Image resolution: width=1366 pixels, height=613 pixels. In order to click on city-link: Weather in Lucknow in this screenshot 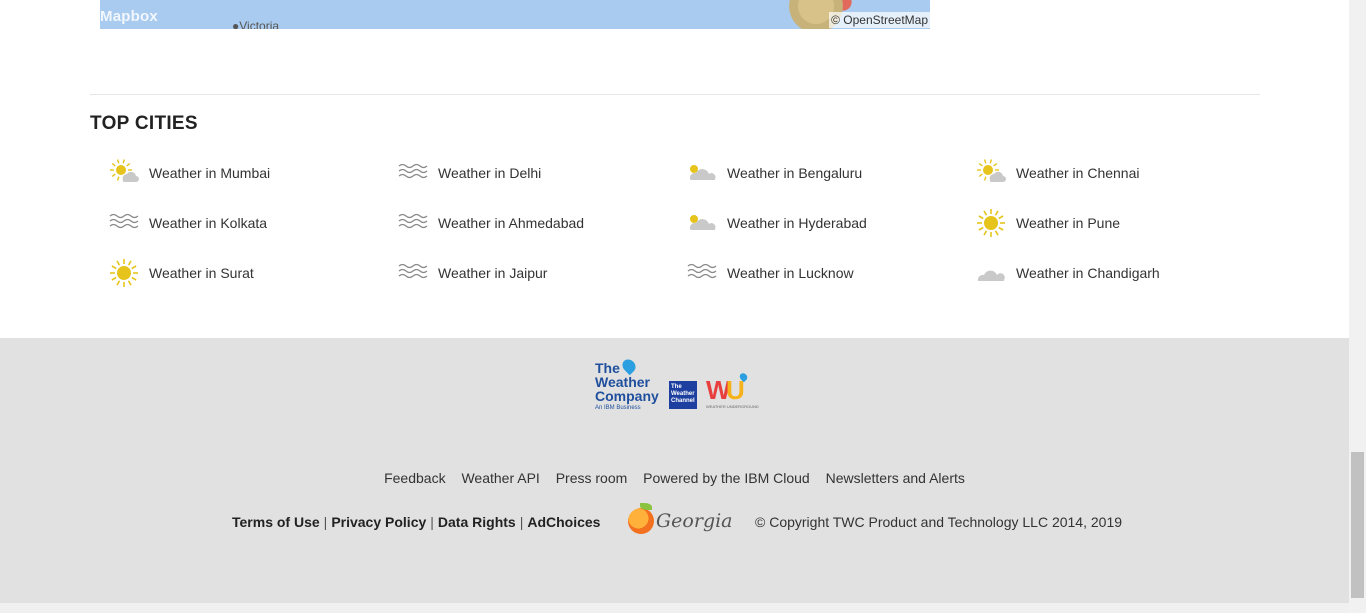, I will do `click(770, 273)`.